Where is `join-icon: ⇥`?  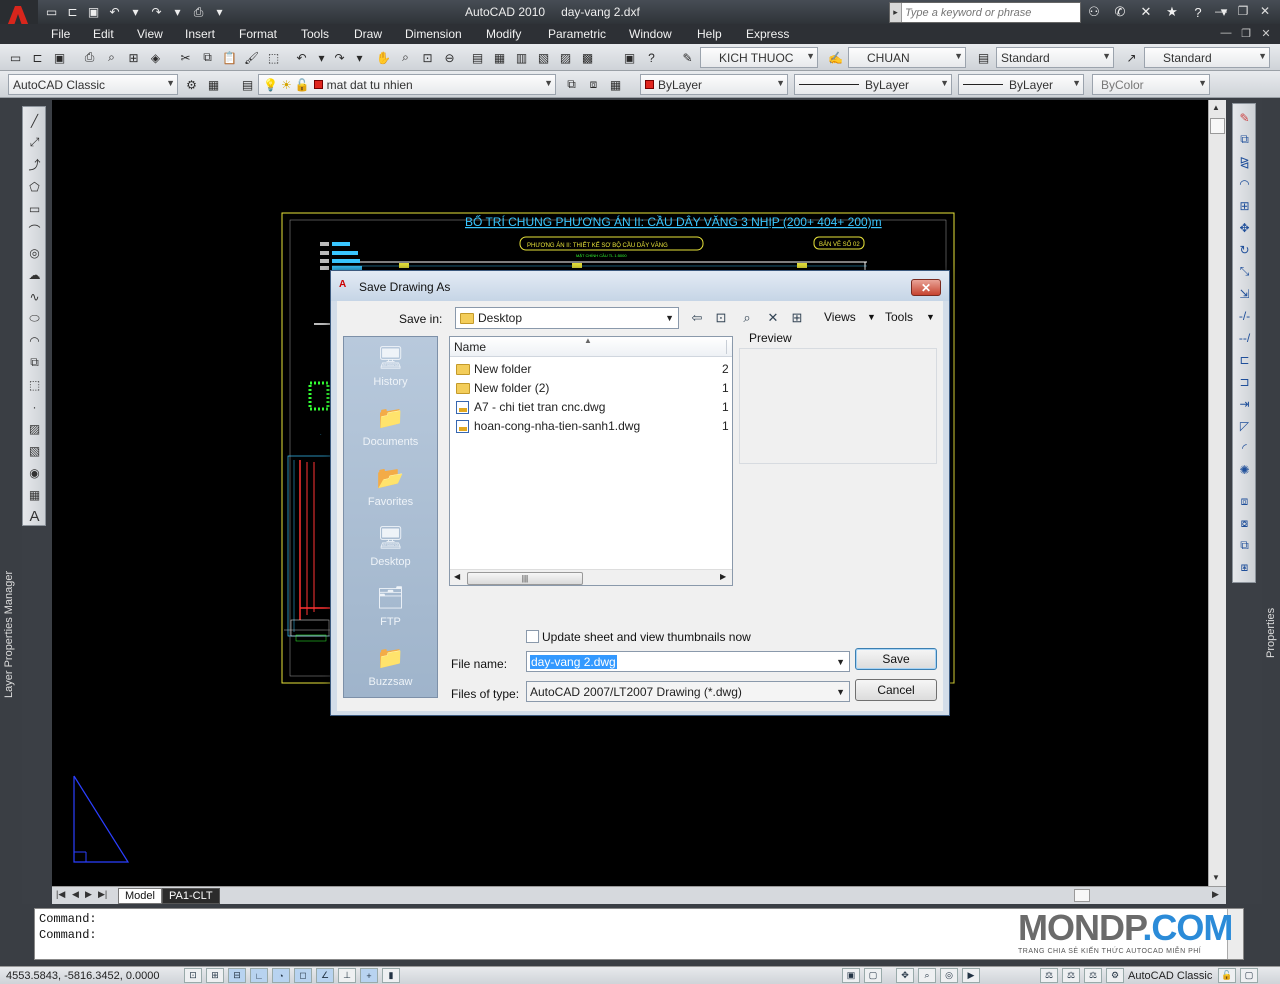
join-icon: ⇥ is located at coordinates (1244, 403).